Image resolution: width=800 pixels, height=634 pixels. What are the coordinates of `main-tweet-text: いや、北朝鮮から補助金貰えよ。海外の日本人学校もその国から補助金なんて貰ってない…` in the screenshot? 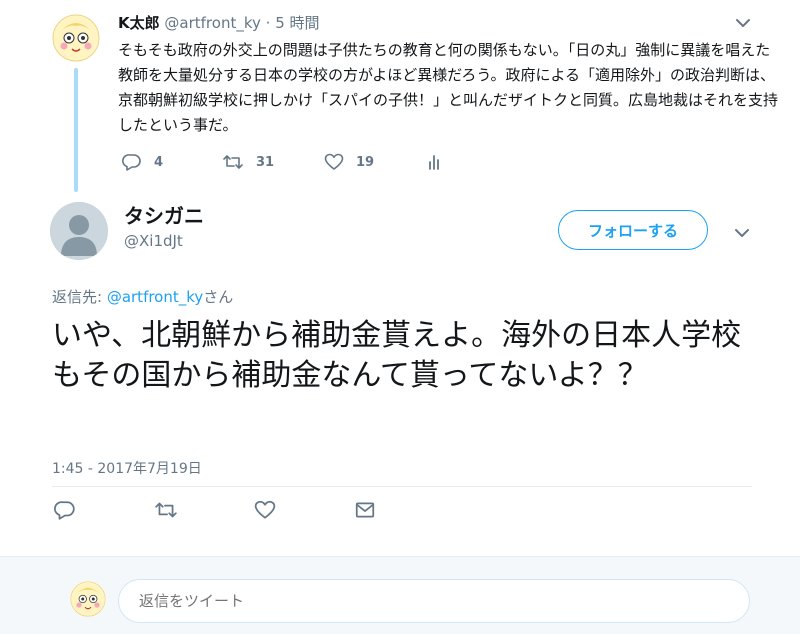 It's located at (397, 355).